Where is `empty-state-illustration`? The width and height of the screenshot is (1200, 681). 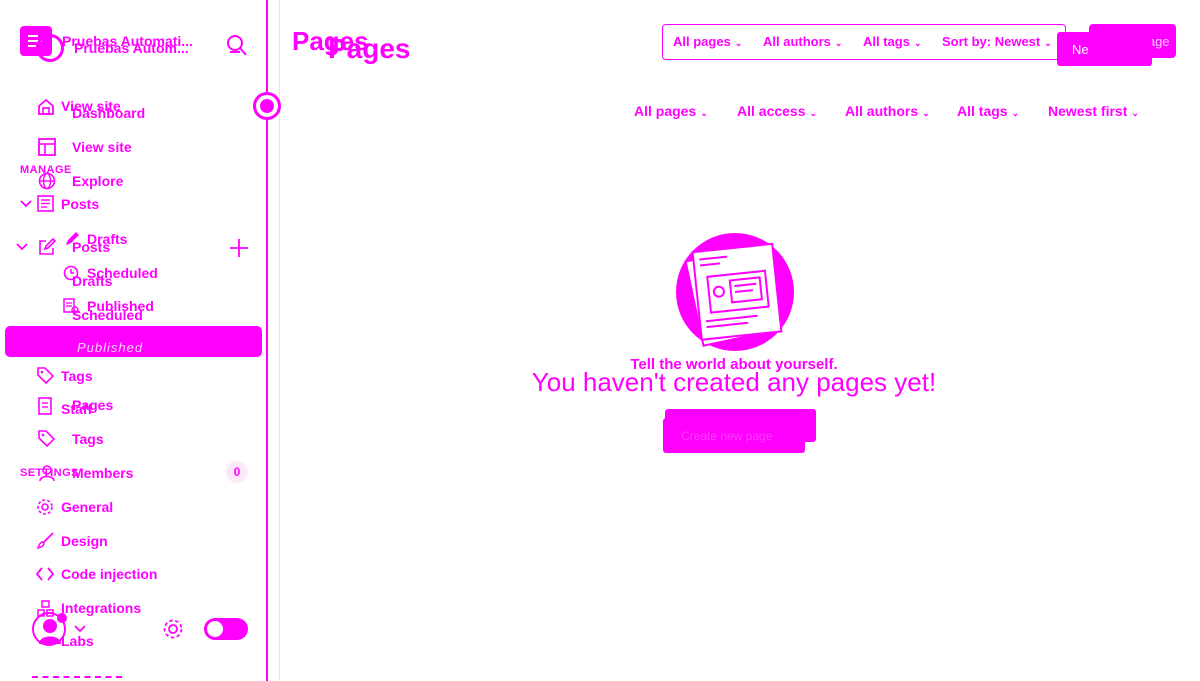
empty-state-illustration is located at coordinates (735, 292).